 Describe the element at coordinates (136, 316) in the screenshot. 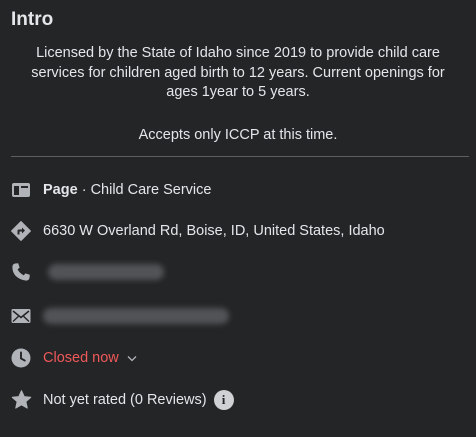

I see `email-address-redacted` at that location.